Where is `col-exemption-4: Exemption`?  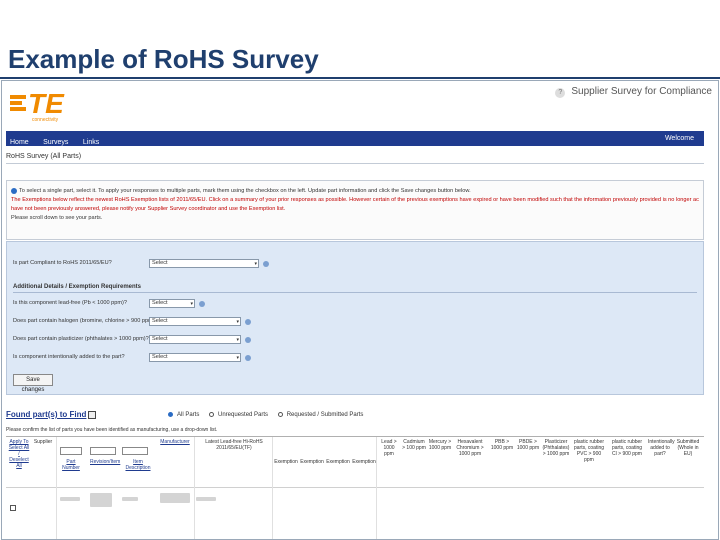 col-exemption-4: Exemption is located at coordinates (364, 462).